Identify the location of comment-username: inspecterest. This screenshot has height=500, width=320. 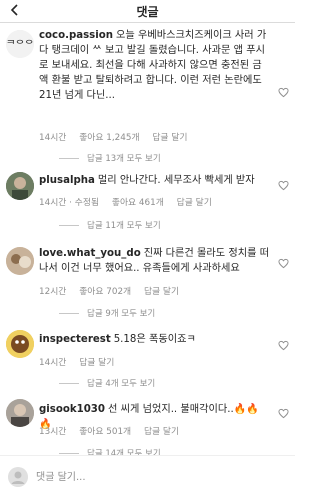
(75, 339).